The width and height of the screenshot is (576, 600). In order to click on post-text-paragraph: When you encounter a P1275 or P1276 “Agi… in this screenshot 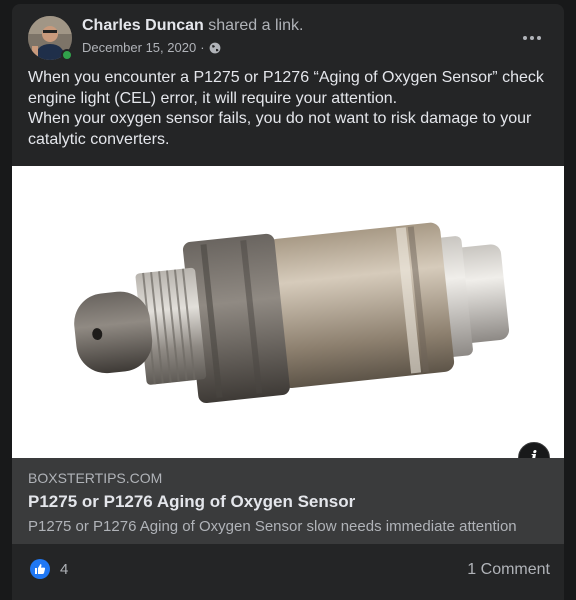, I will do `click(286, 88)`.